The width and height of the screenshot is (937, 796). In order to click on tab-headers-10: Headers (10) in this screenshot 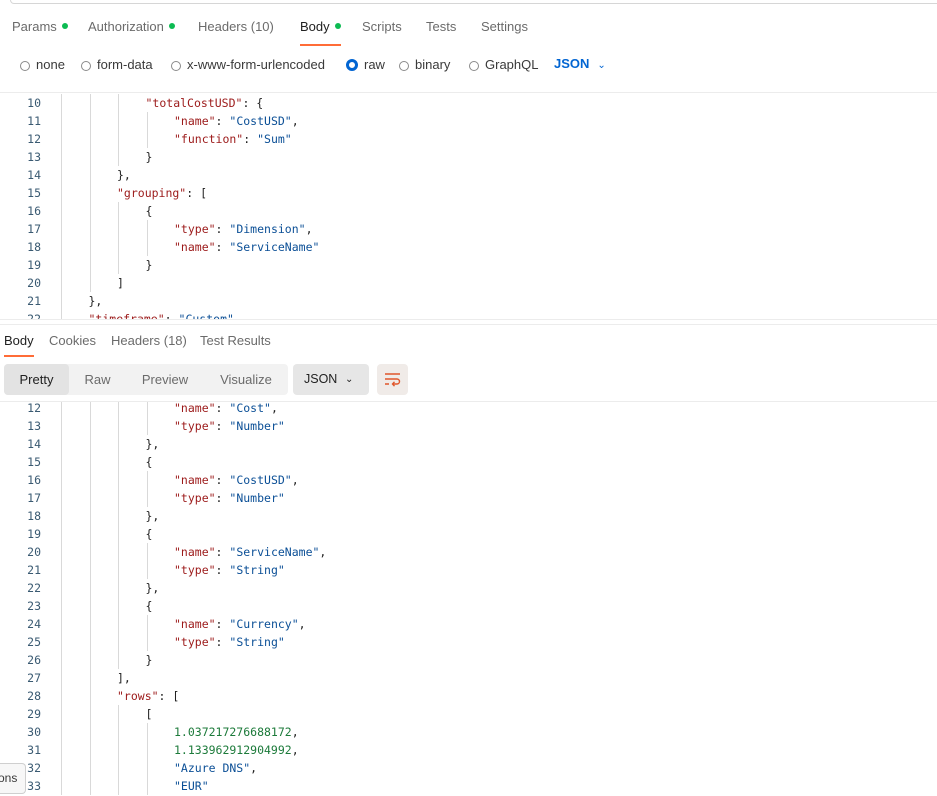, I will do `click(236, 26)`.